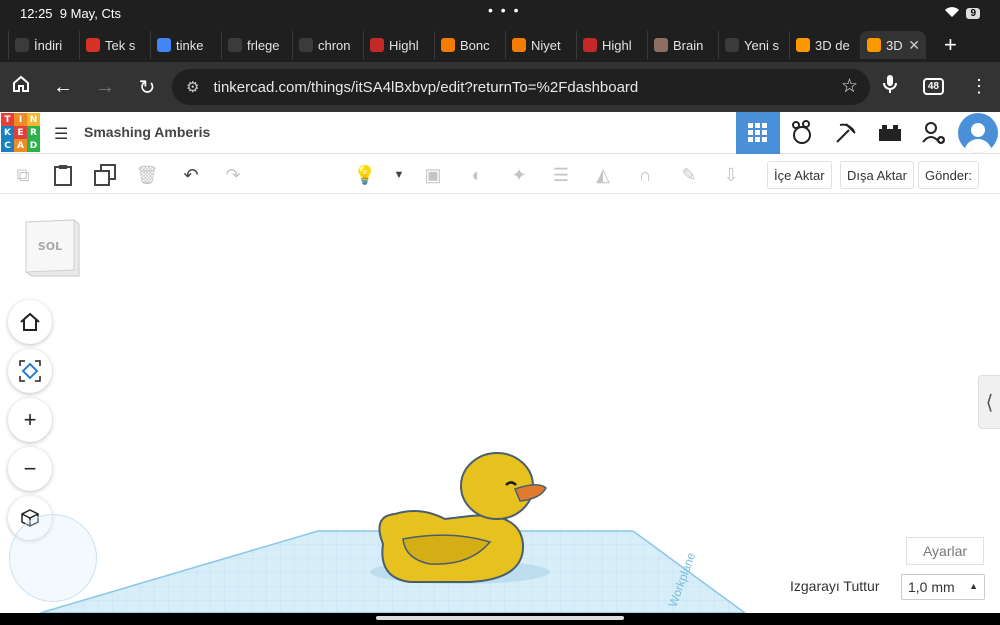  I want to click on browser-tab: 3D de, so click(824, 45).